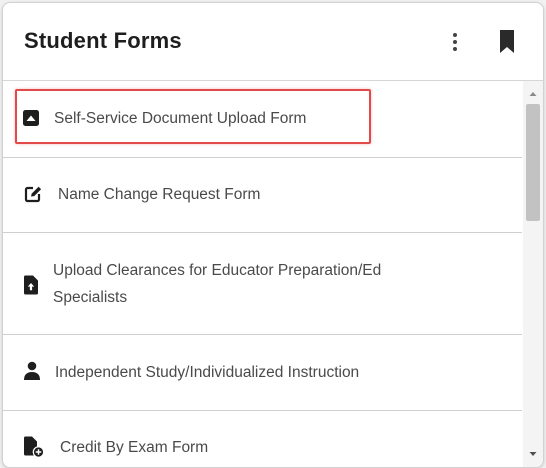  Describe the element at coordinates (533, 274) in the screenshot. I see `scrollbar` at that location.